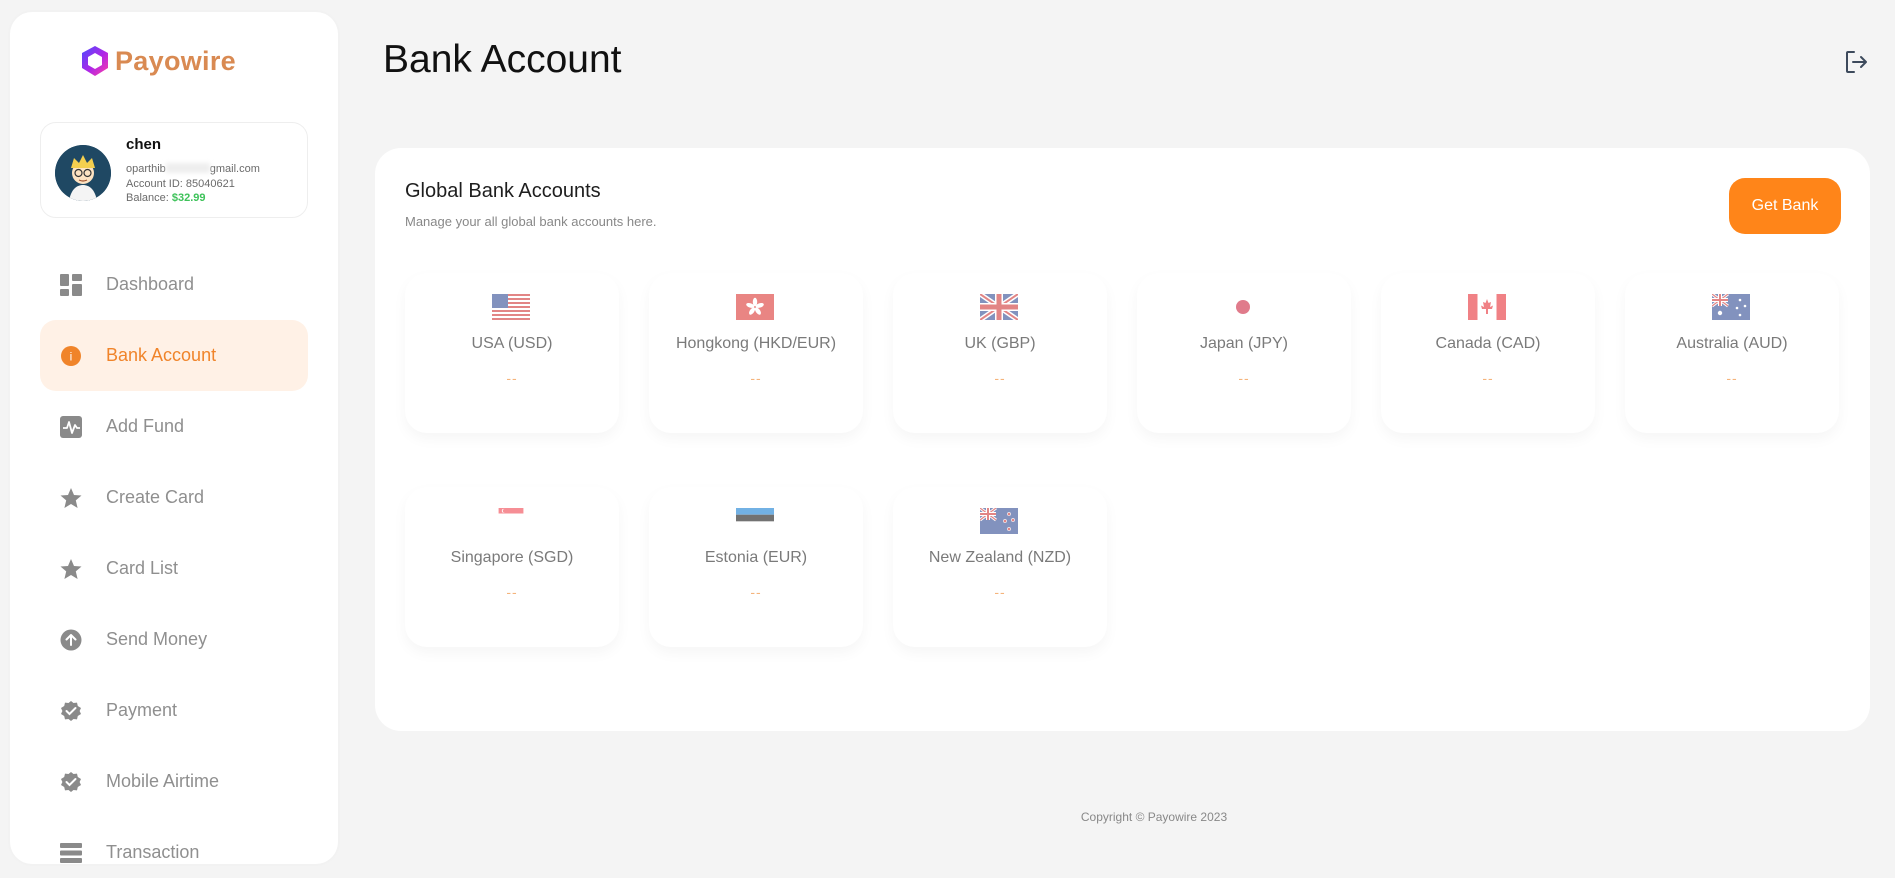  Describe the element at coordinates (755, 518) in the screenshot. I see `ee-flag-icon` at that location.